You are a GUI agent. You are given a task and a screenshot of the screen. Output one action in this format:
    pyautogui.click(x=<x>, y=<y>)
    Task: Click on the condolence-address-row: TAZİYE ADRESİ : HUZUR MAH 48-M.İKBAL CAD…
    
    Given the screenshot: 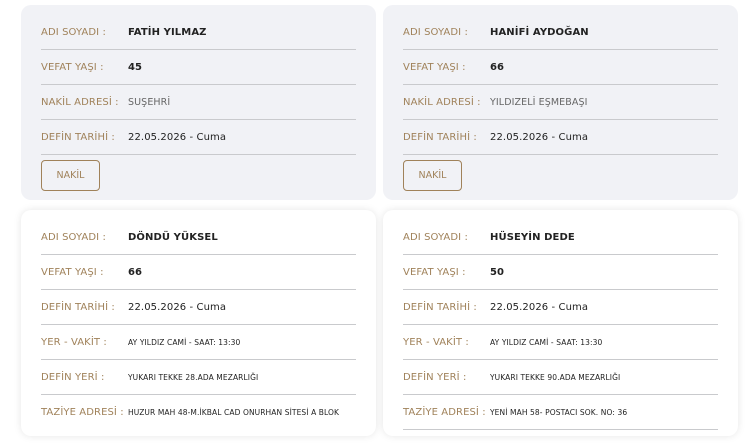 What is the action you would take?
    pyautogui.click(x=198, y=412)
    